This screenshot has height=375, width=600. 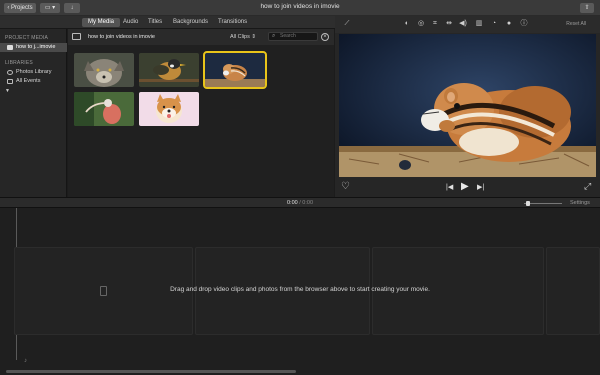 What do you see at coordinates (543, 203) in the screenshot?
I see `zoom-slider` at bounding box center [543, 203].